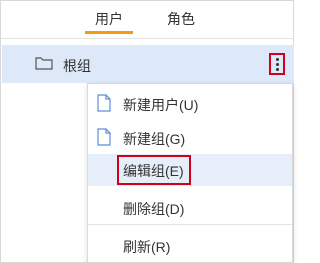  I want to click on menu-divider, so click(190, 224).